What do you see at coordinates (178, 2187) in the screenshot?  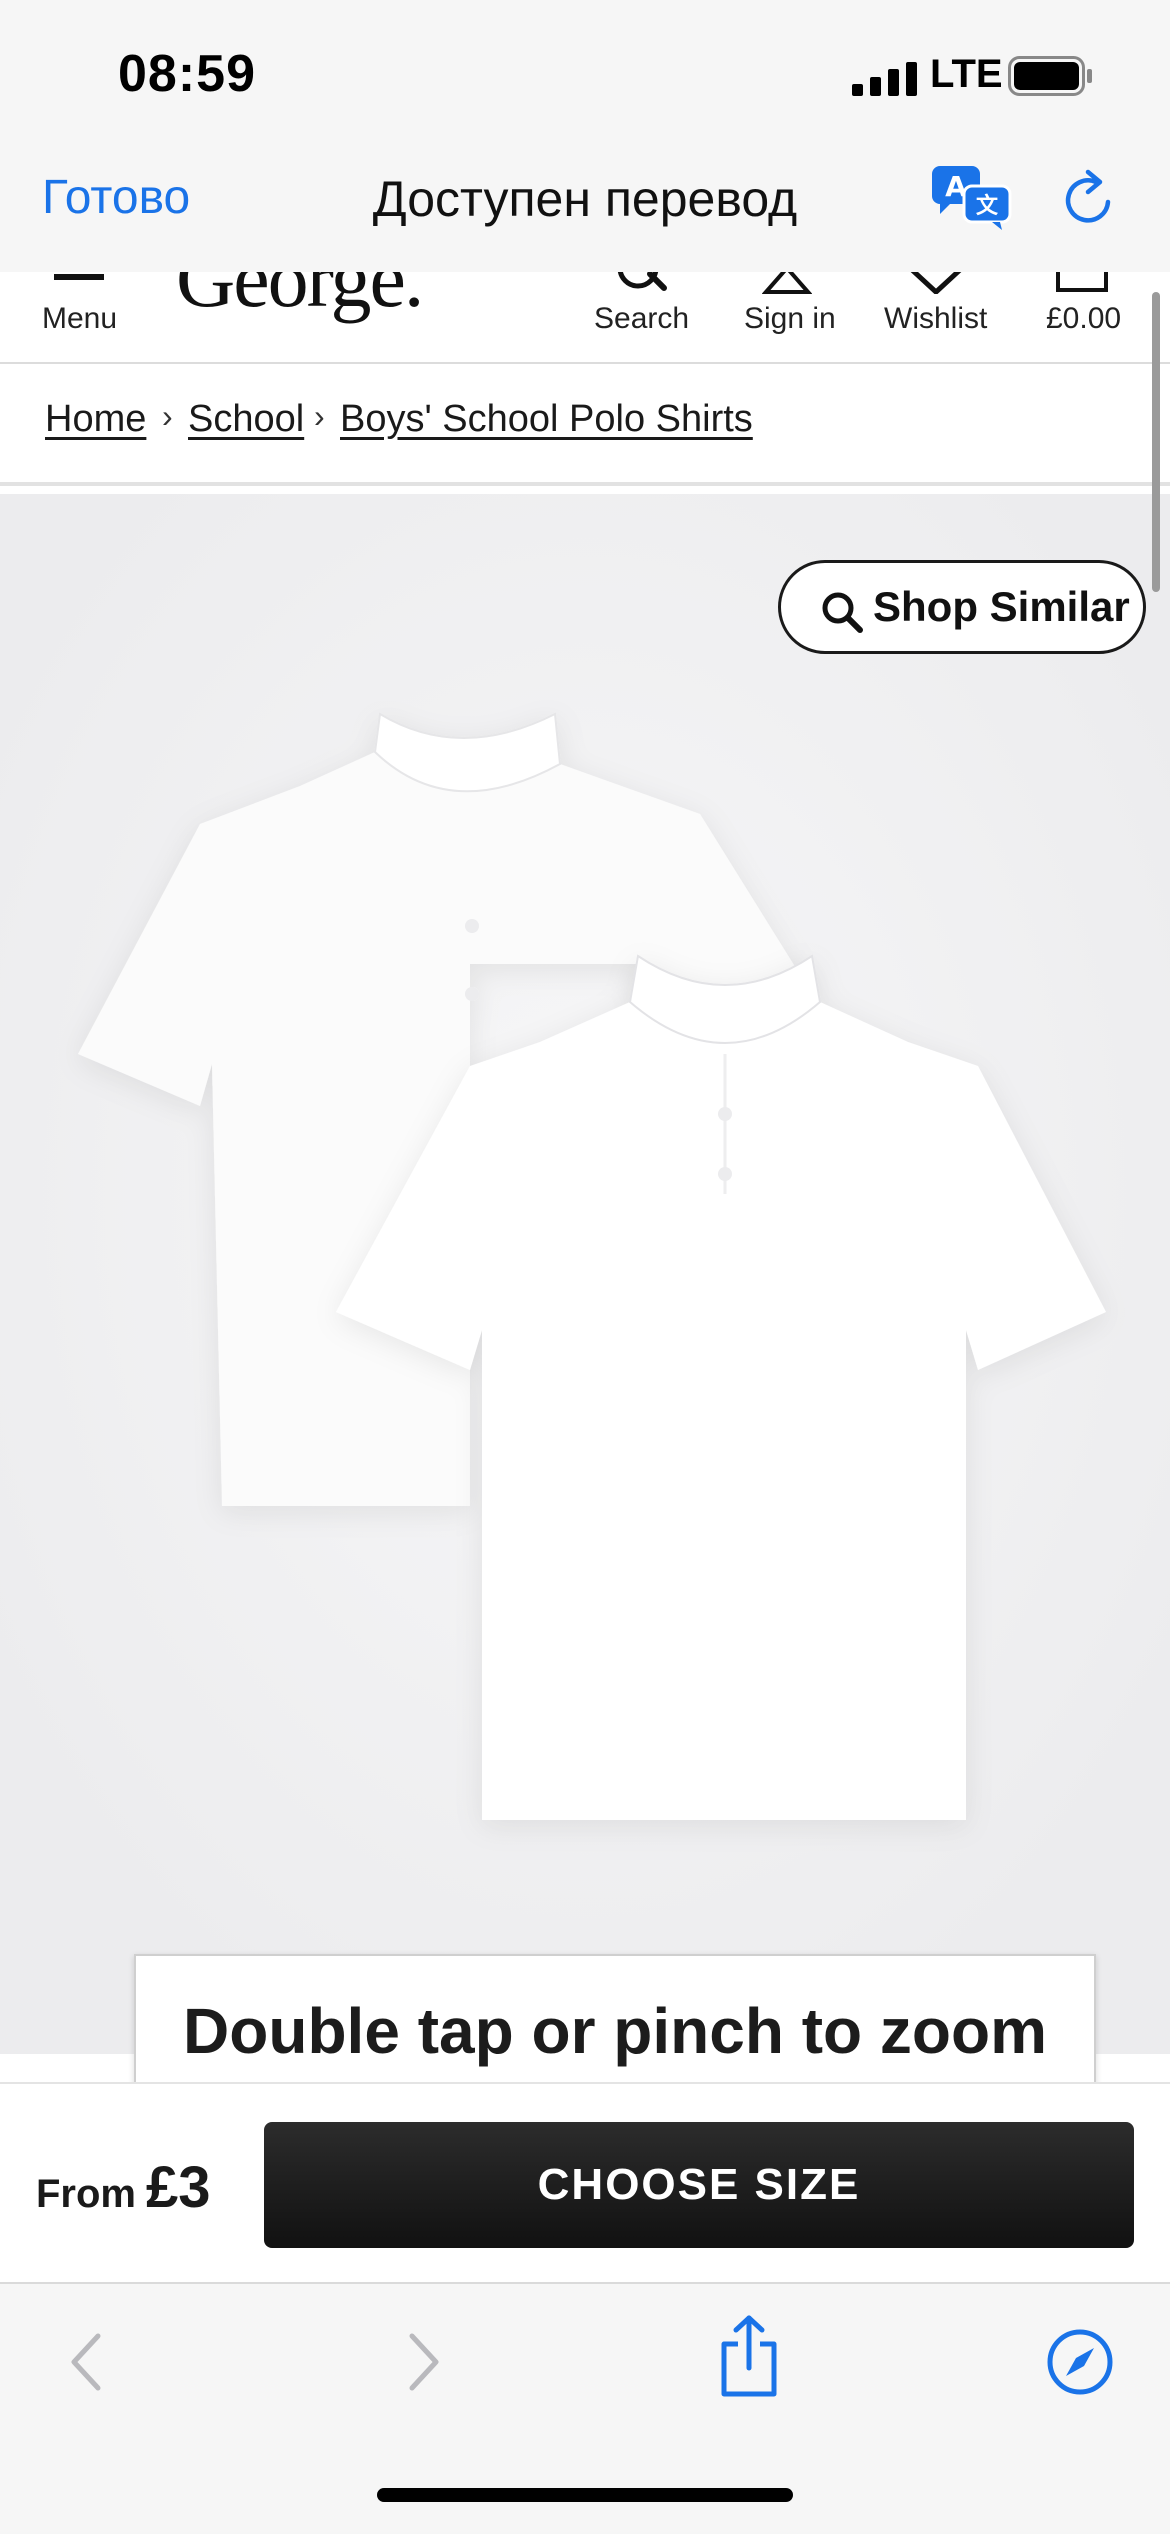 I see `price: £3` at bounding box center [178, 2187].